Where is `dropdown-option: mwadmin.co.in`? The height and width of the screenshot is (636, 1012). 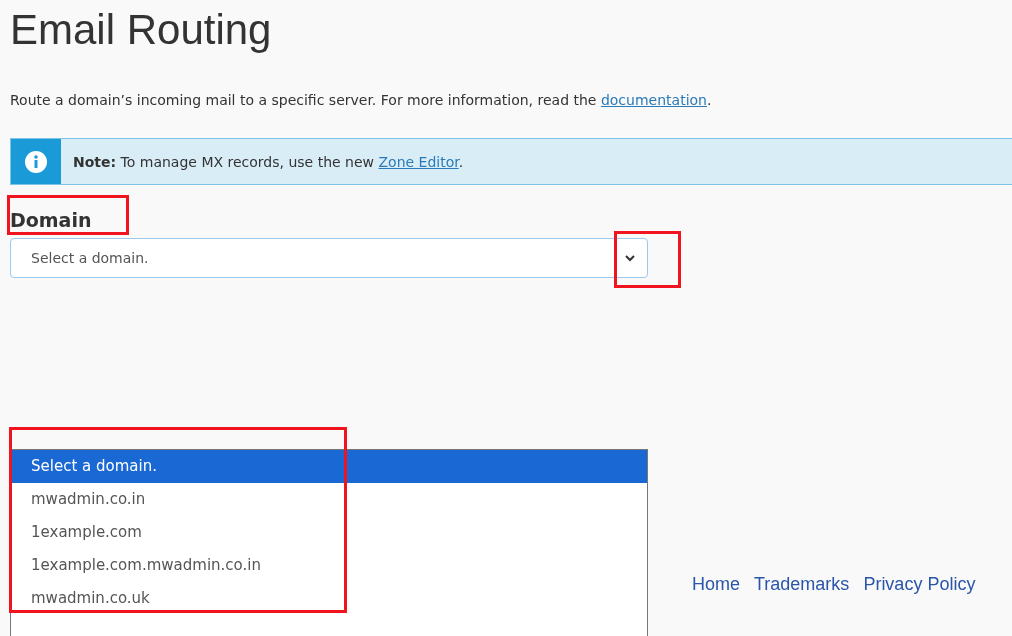 dropdown-option: mwadmin.co.in is located at coordinates (329, 499).